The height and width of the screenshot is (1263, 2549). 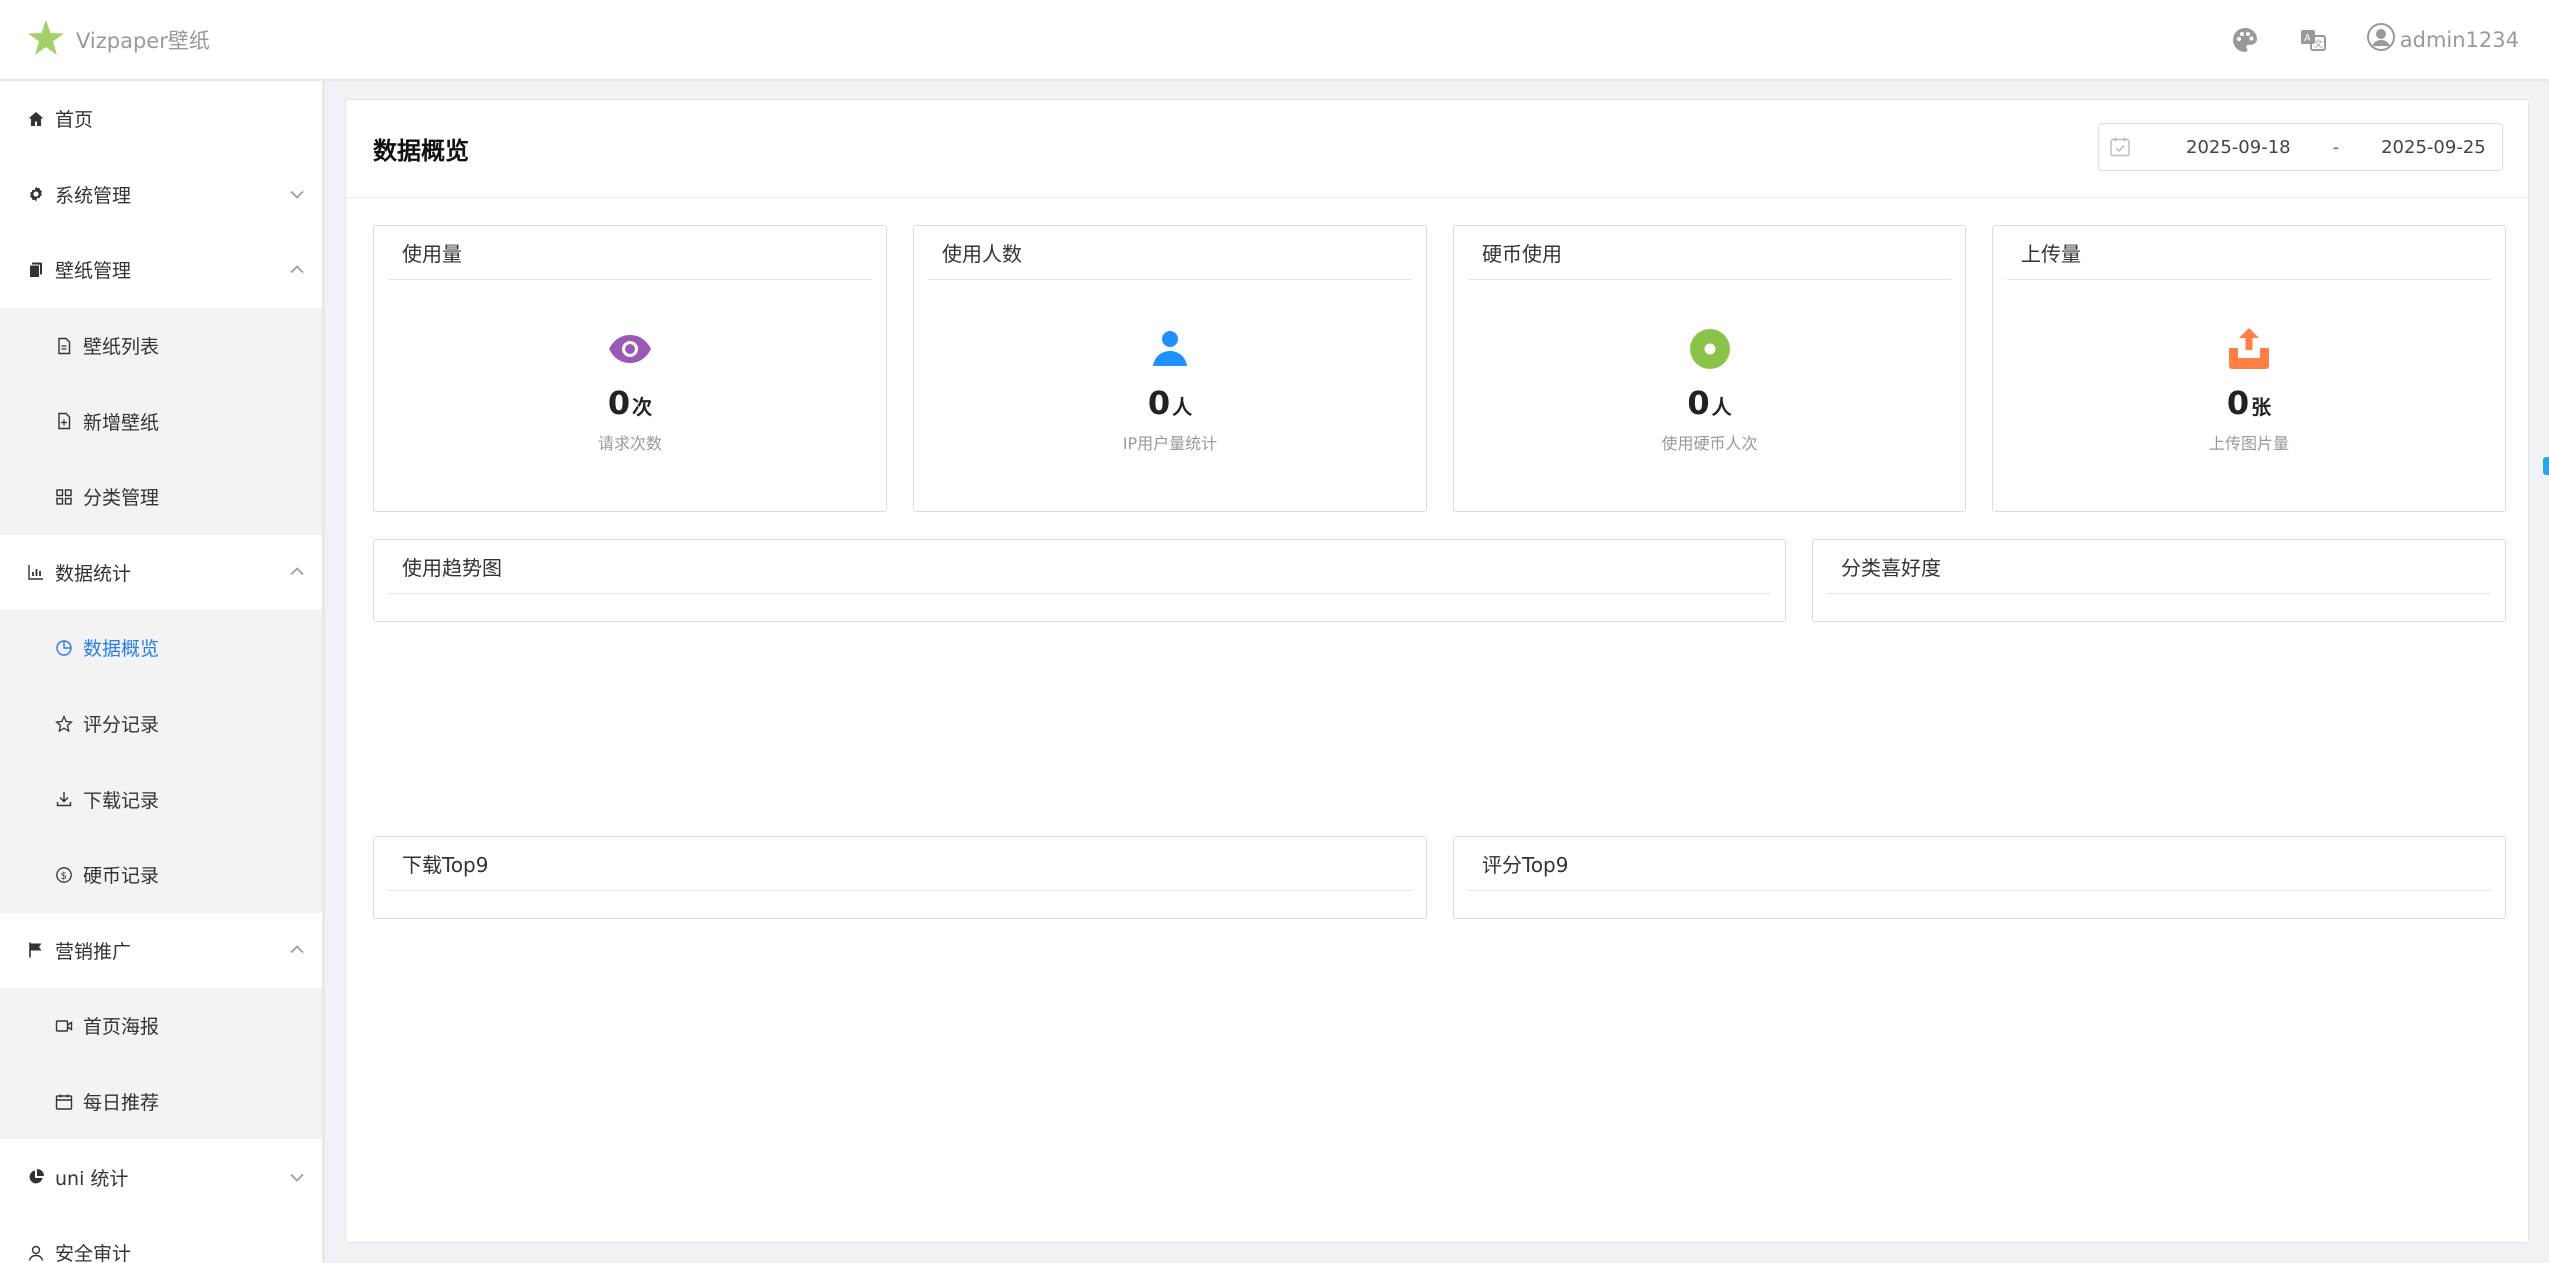 I want to click on sidebar-item-security-audit: 安全审计, so click(x=161, y=1238).